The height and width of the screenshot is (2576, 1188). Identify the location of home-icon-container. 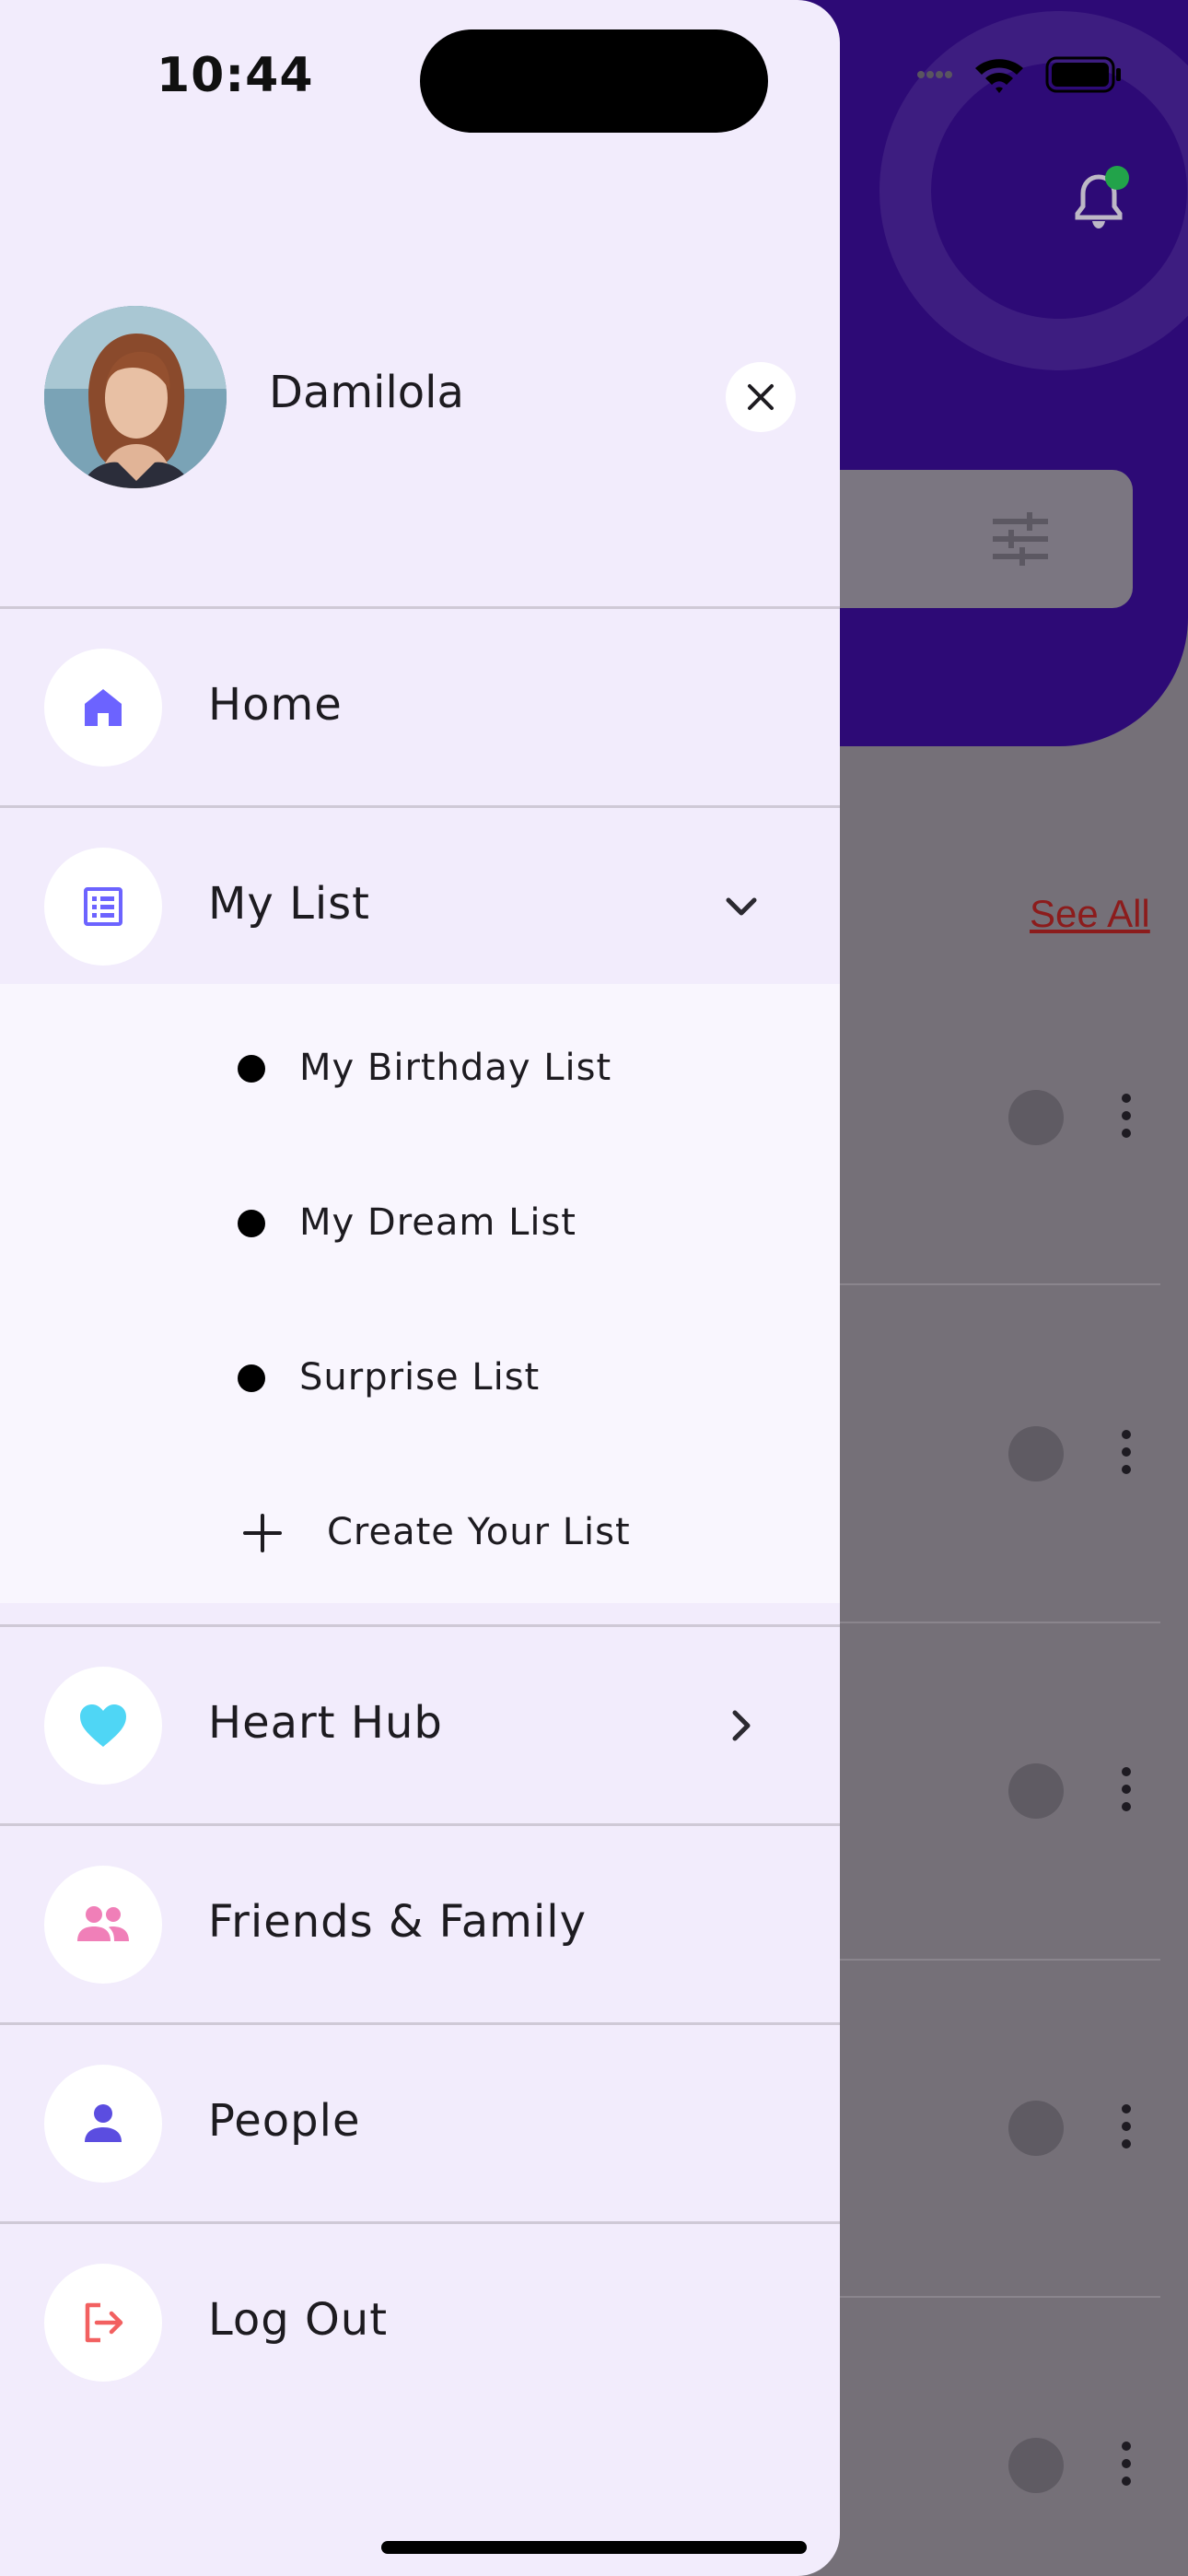
(103, 708).